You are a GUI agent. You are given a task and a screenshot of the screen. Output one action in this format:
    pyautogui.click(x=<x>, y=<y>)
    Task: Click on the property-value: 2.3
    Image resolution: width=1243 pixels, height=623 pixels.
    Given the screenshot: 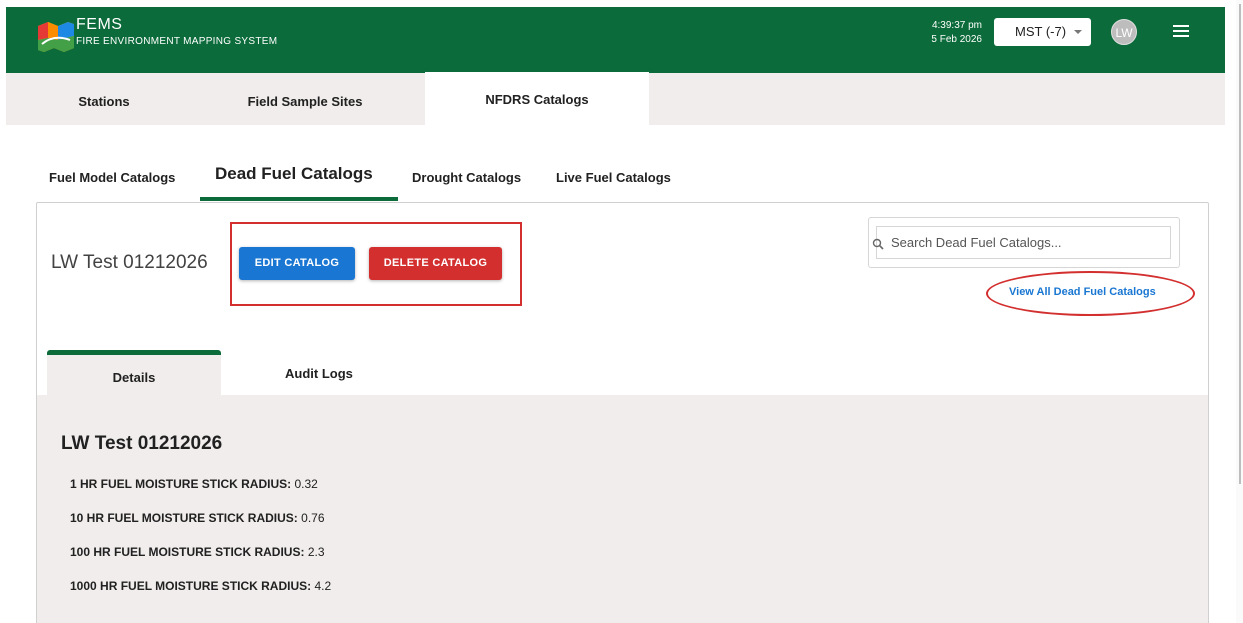 What is the action you would take?
    pyautogui.click(x=316, y=552)
    